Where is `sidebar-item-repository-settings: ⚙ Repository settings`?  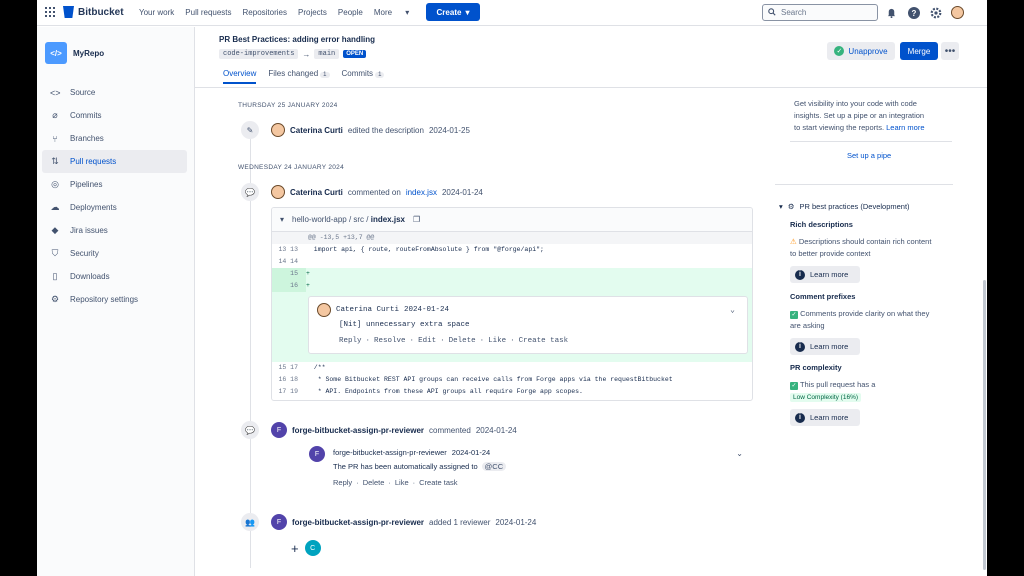
sidebar-item-repository-settings: ⚙ Repository settings is located at coordinates (114, 299).